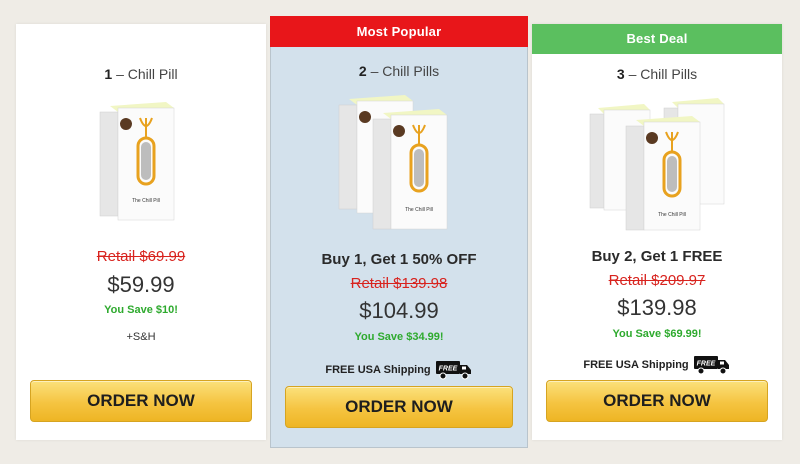  I want to click on offer-quantity: 3 – Chill Pills, so click(657, 74).